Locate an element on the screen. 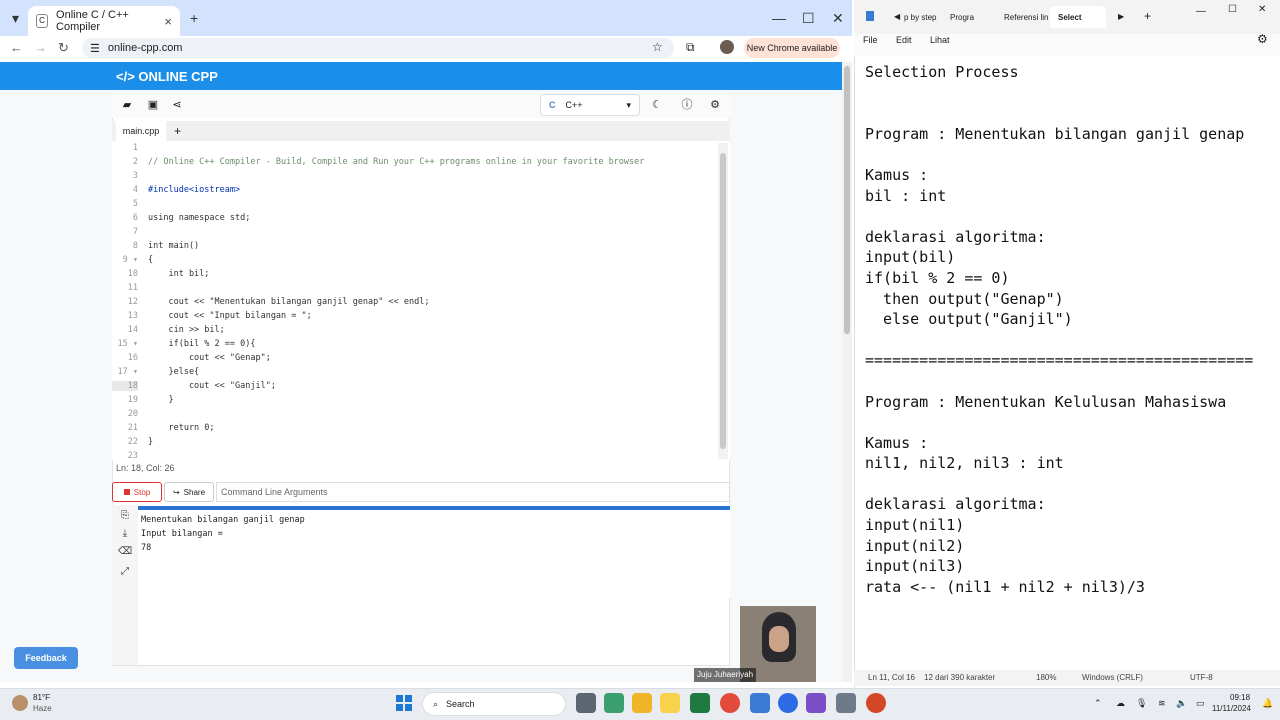  bookmark-star-icon: ☆ is located at coordinates (657, 47).